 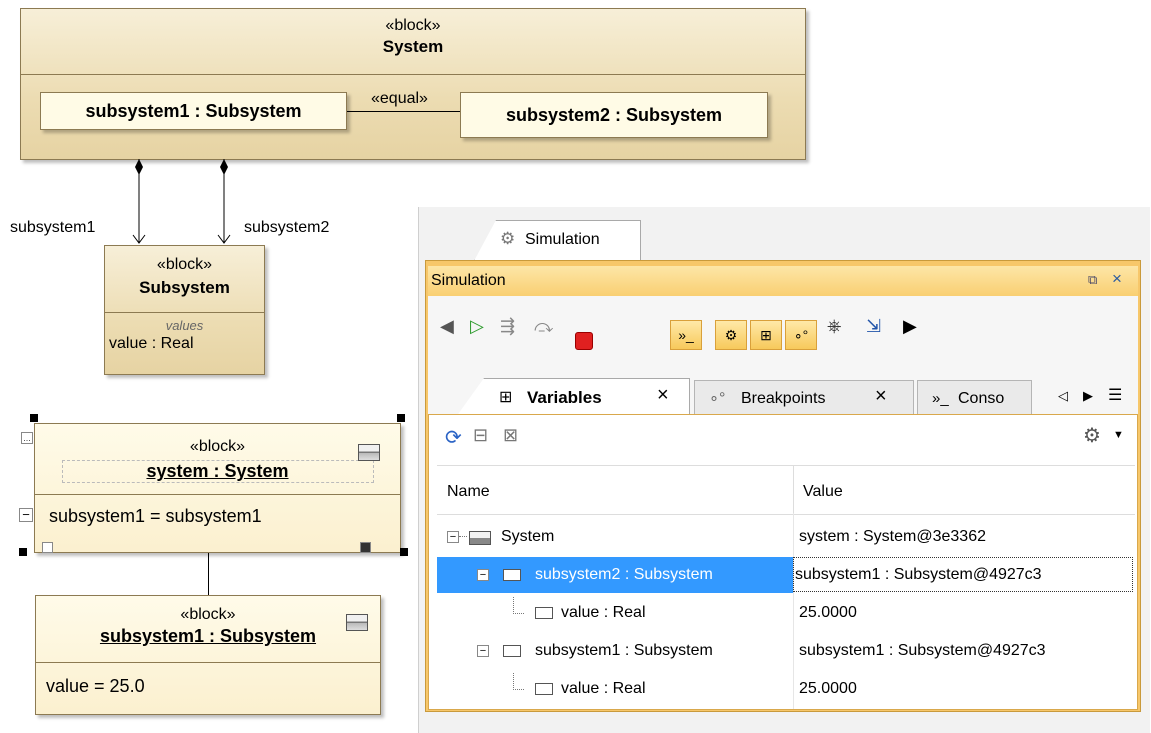 I want to click on gear-toggle: ⚙, so click(x=731, y=335).